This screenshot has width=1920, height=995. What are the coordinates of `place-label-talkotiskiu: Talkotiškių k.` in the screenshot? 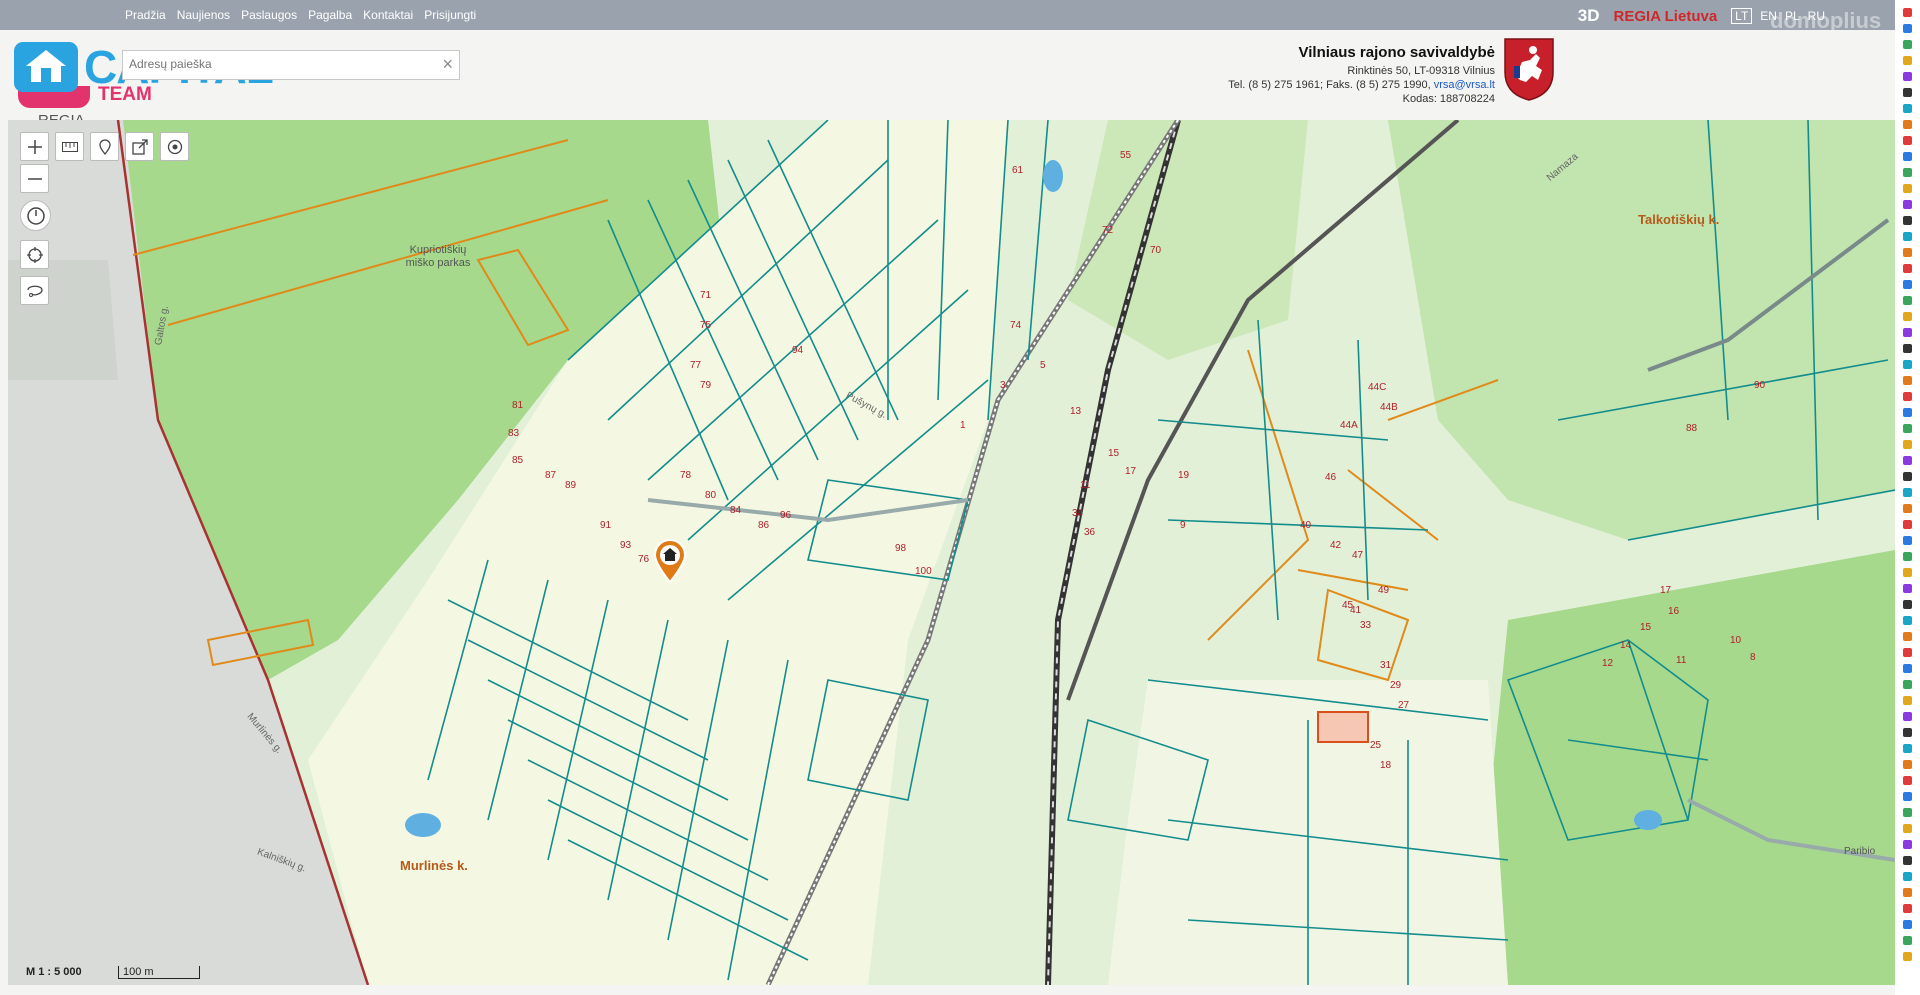 It's located at (1679, 219).